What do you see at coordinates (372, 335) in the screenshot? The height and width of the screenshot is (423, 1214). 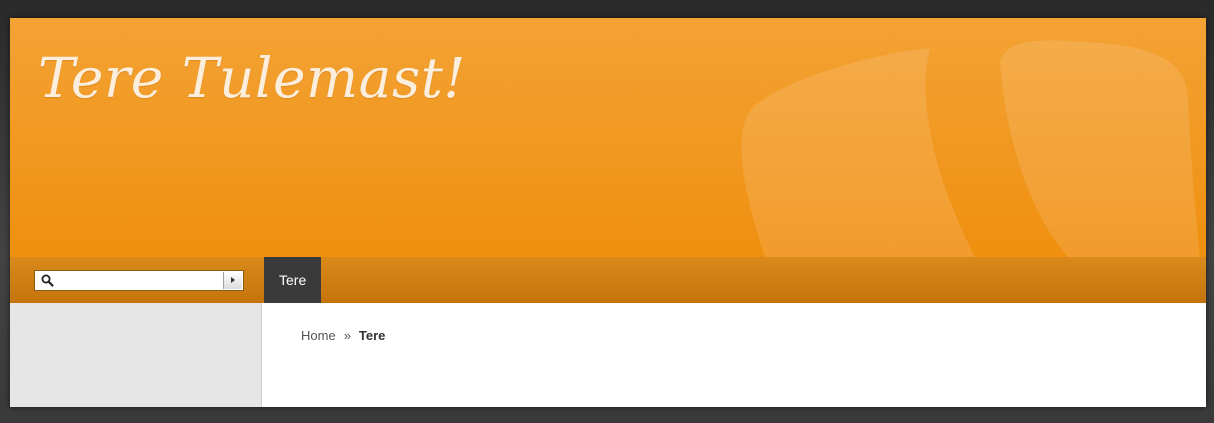 I see `breadcrumb-current: Tere` at bounding box center [372, 335].